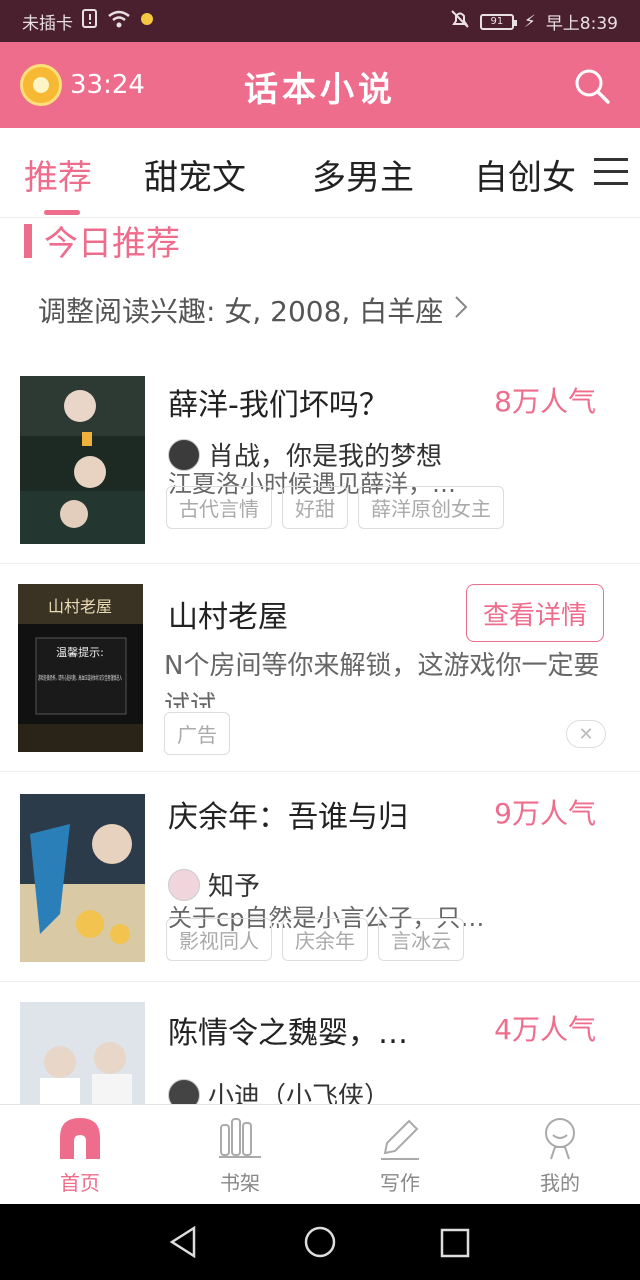 The height and width of the screenshot is (1280, 640). I want to click on section-title: 今日推荐, so click(102, 240).